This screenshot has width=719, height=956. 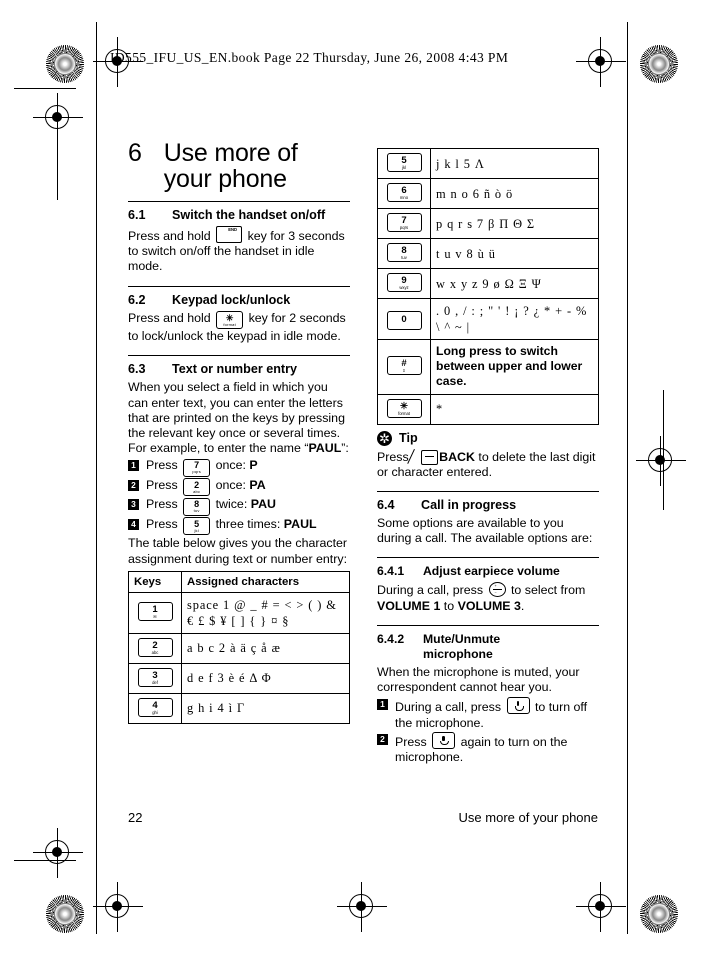 I want to click on table-row: 4 ghi g h i 4 ì Γ, so click(x=239, y=708).